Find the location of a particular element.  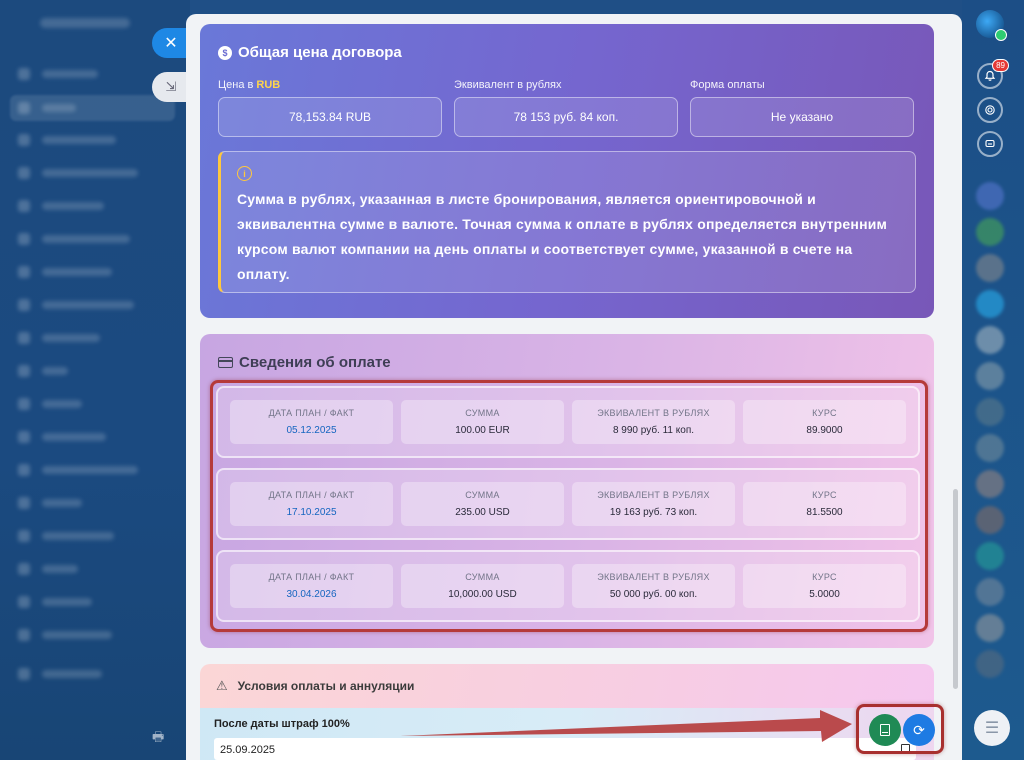

card-title: $ Общая цена договора is located at coordinates (567, 52).